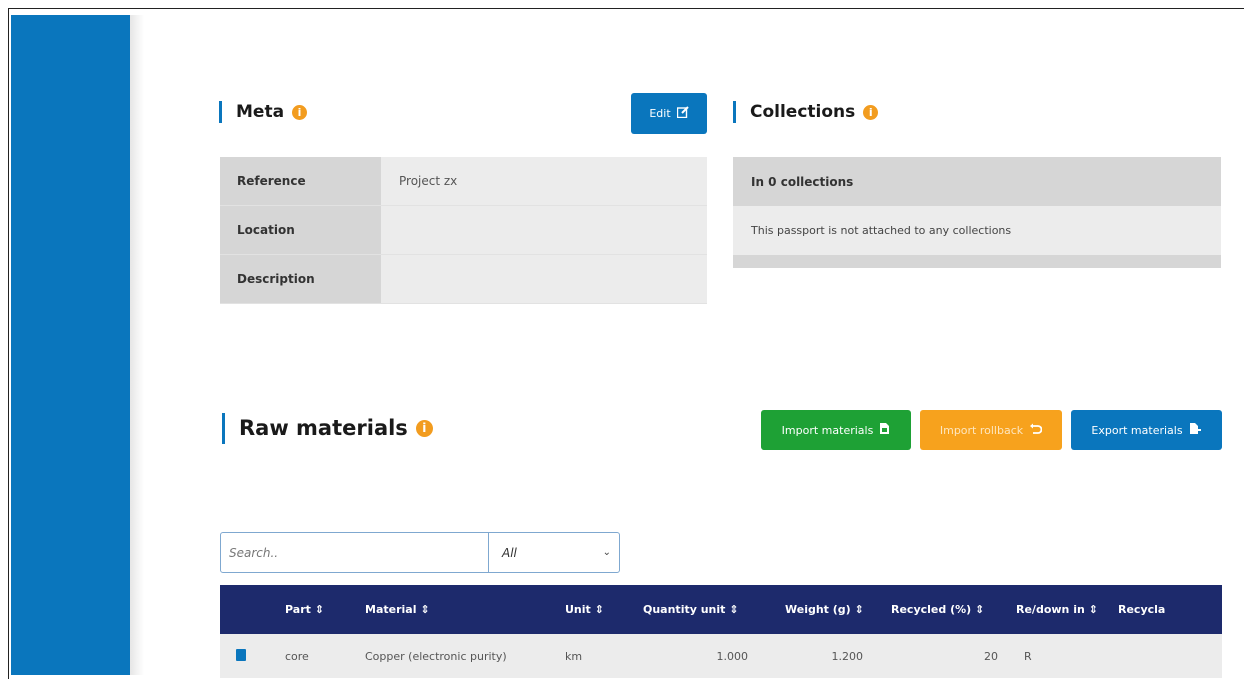 The width and height of the screenshot is (1246, 679). I want to click on edit-button: Edit, so click(669, 113).